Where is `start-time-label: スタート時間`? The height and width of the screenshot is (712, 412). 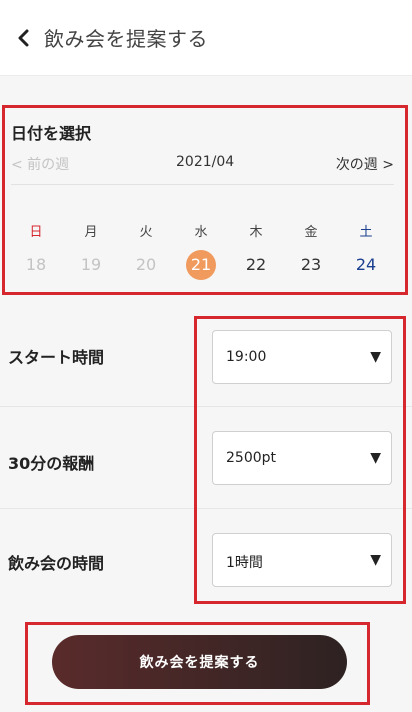 start-time-label: スタート時間 is located at coordinates (56, 357).